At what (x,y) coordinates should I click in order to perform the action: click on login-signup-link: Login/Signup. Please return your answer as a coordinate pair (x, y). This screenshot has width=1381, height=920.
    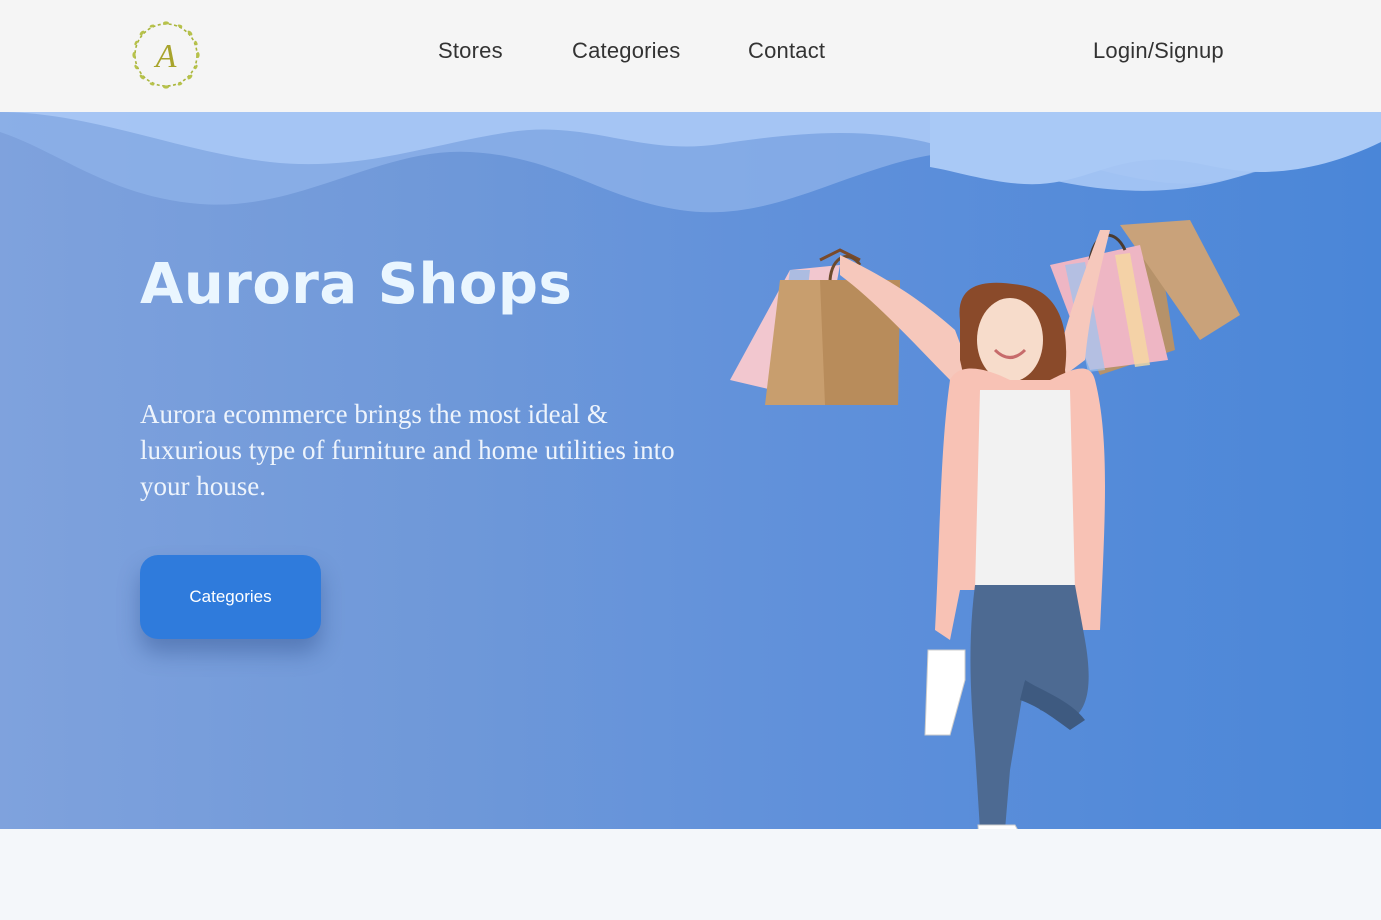
    Looking at the image, I should click on (1158, 51).